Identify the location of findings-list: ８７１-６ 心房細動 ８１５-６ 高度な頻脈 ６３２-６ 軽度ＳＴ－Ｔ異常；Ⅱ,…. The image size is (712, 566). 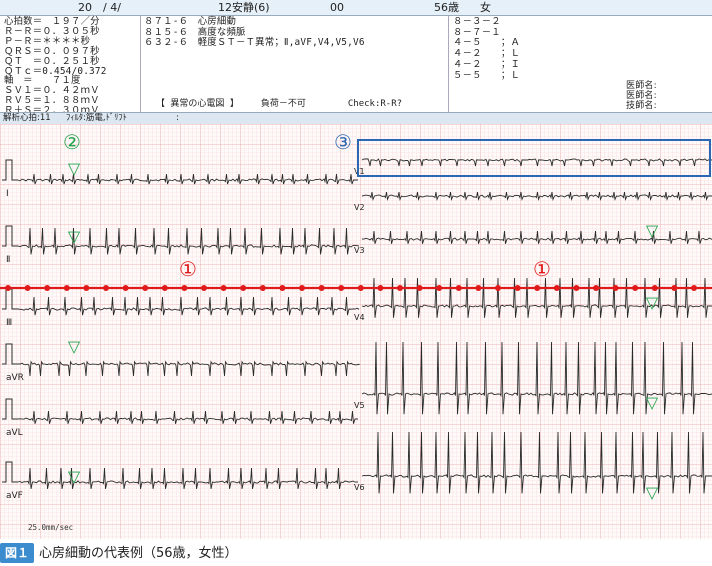
(254, 32).